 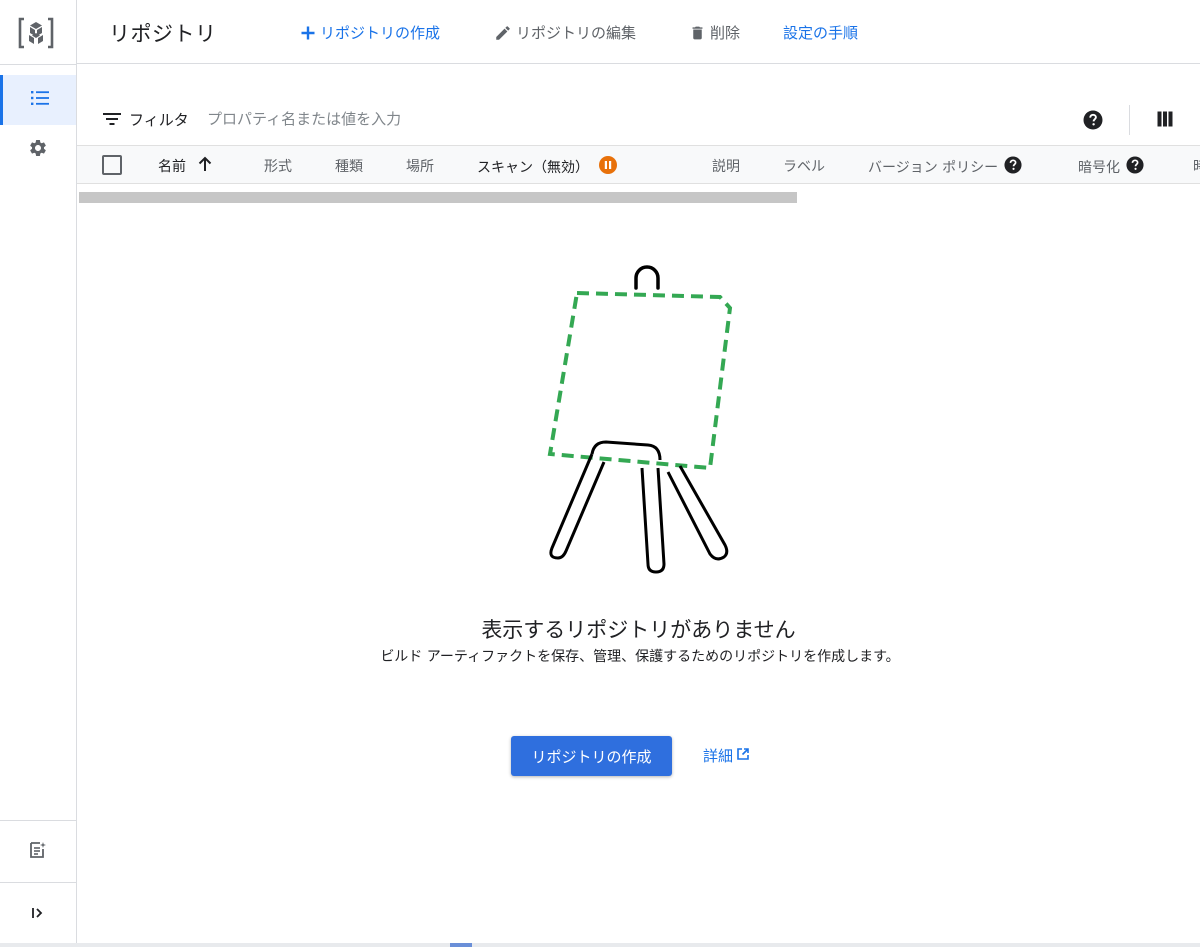 What do you see at coordinates (205, 166) in the screenshot?
I see `arrow-up-icon` at bounding box center [205, 166].